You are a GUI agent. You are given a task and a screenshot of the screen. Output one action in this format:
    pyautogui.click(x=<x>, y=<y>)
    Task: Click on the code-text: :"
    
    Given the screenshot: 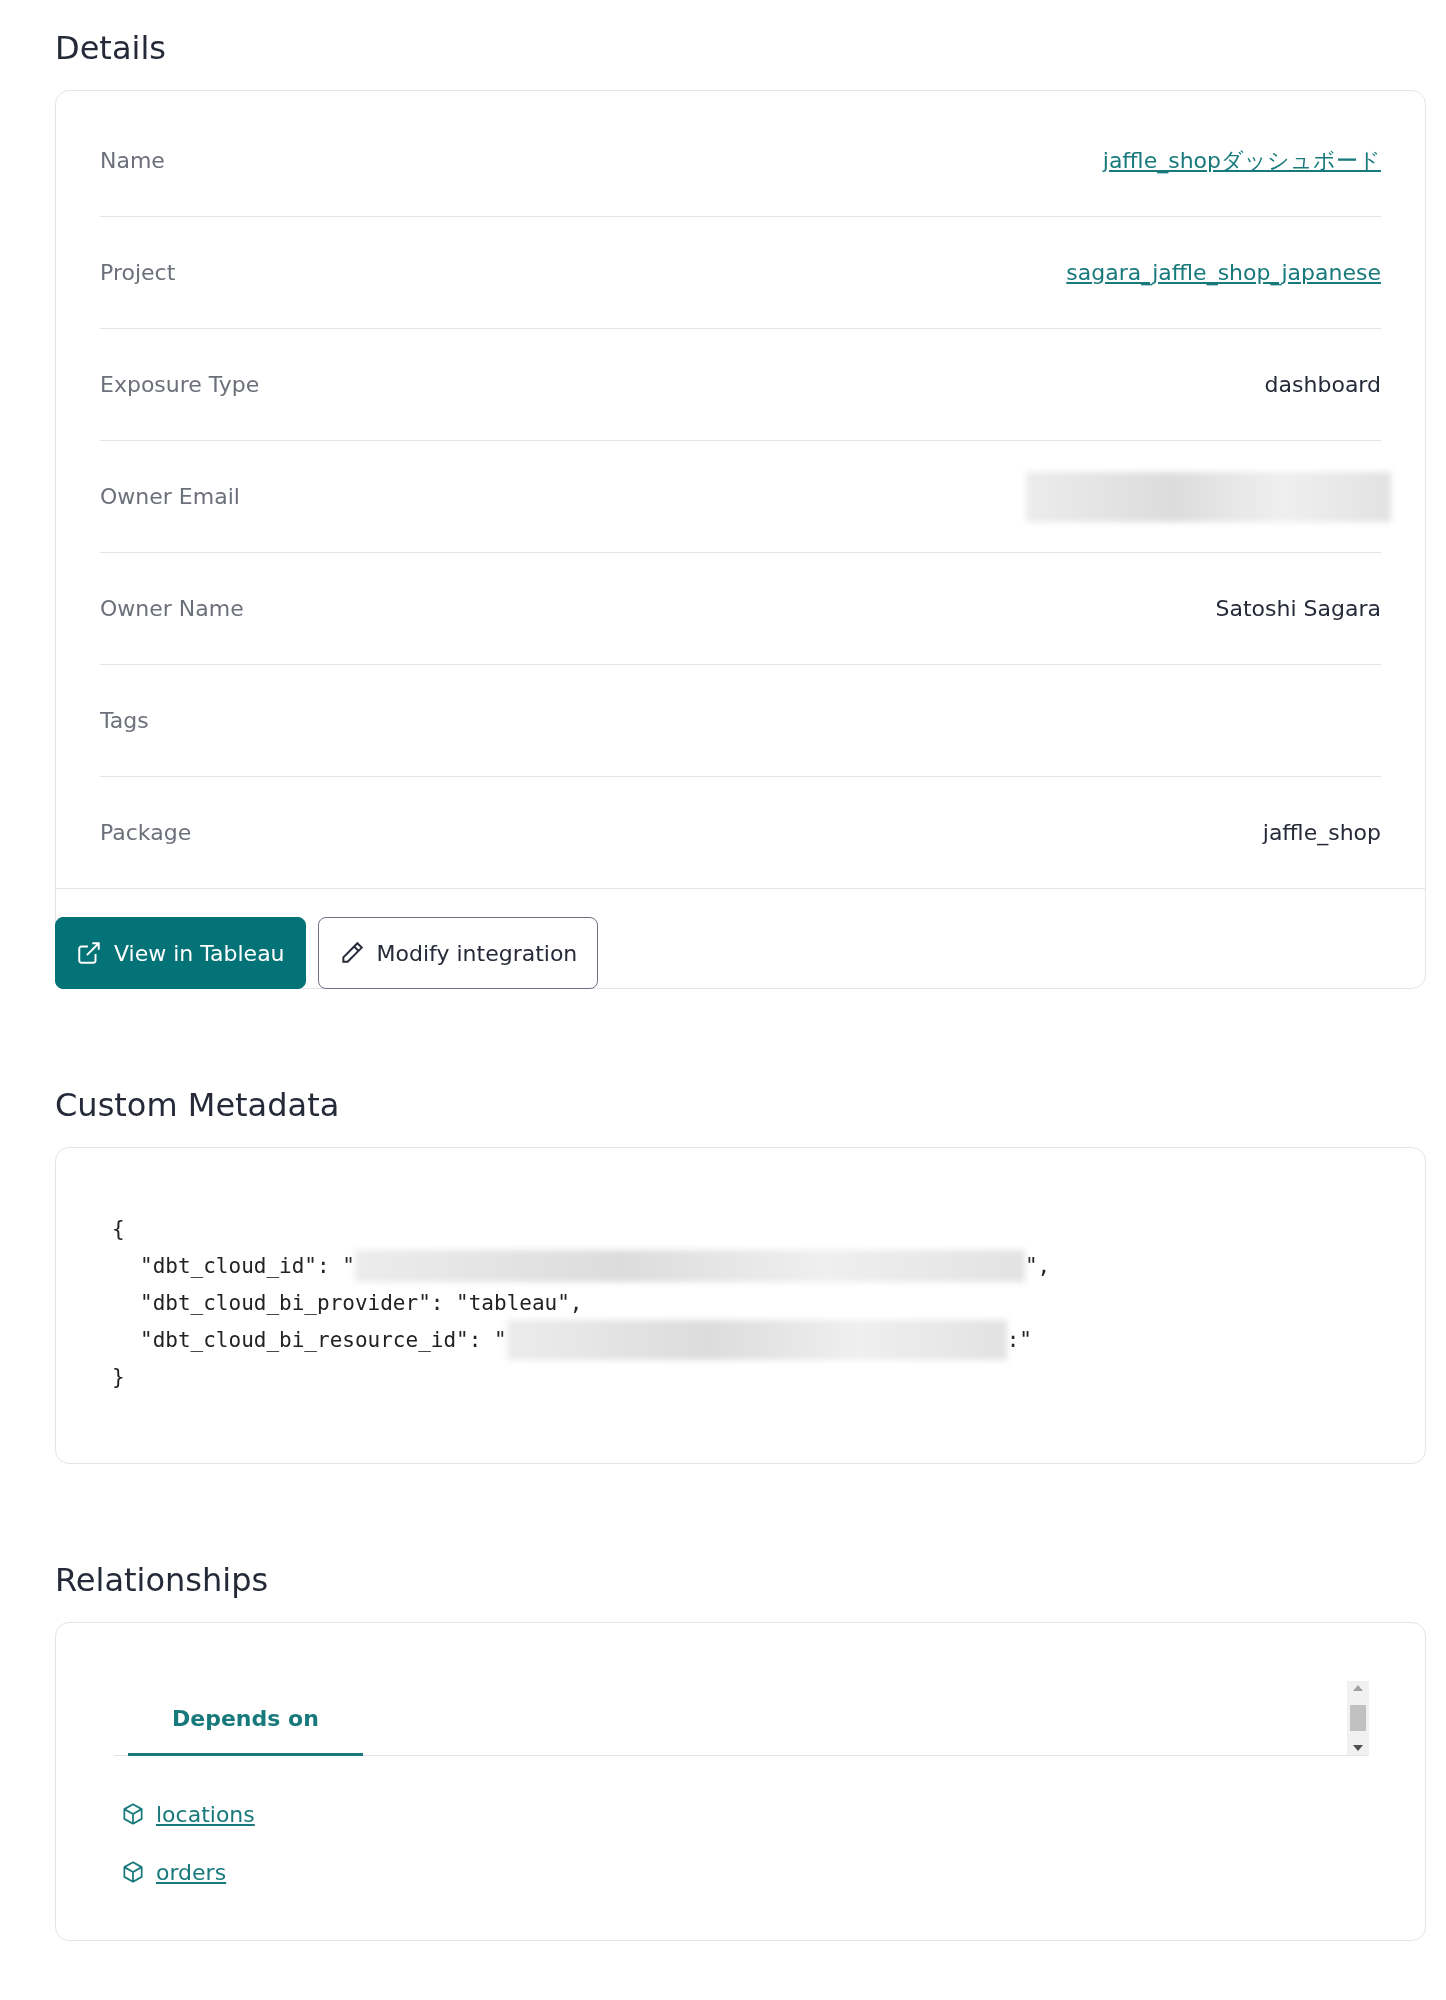 What is the action you would take?
    pyautogui.click(x=1019, y=1339)
    